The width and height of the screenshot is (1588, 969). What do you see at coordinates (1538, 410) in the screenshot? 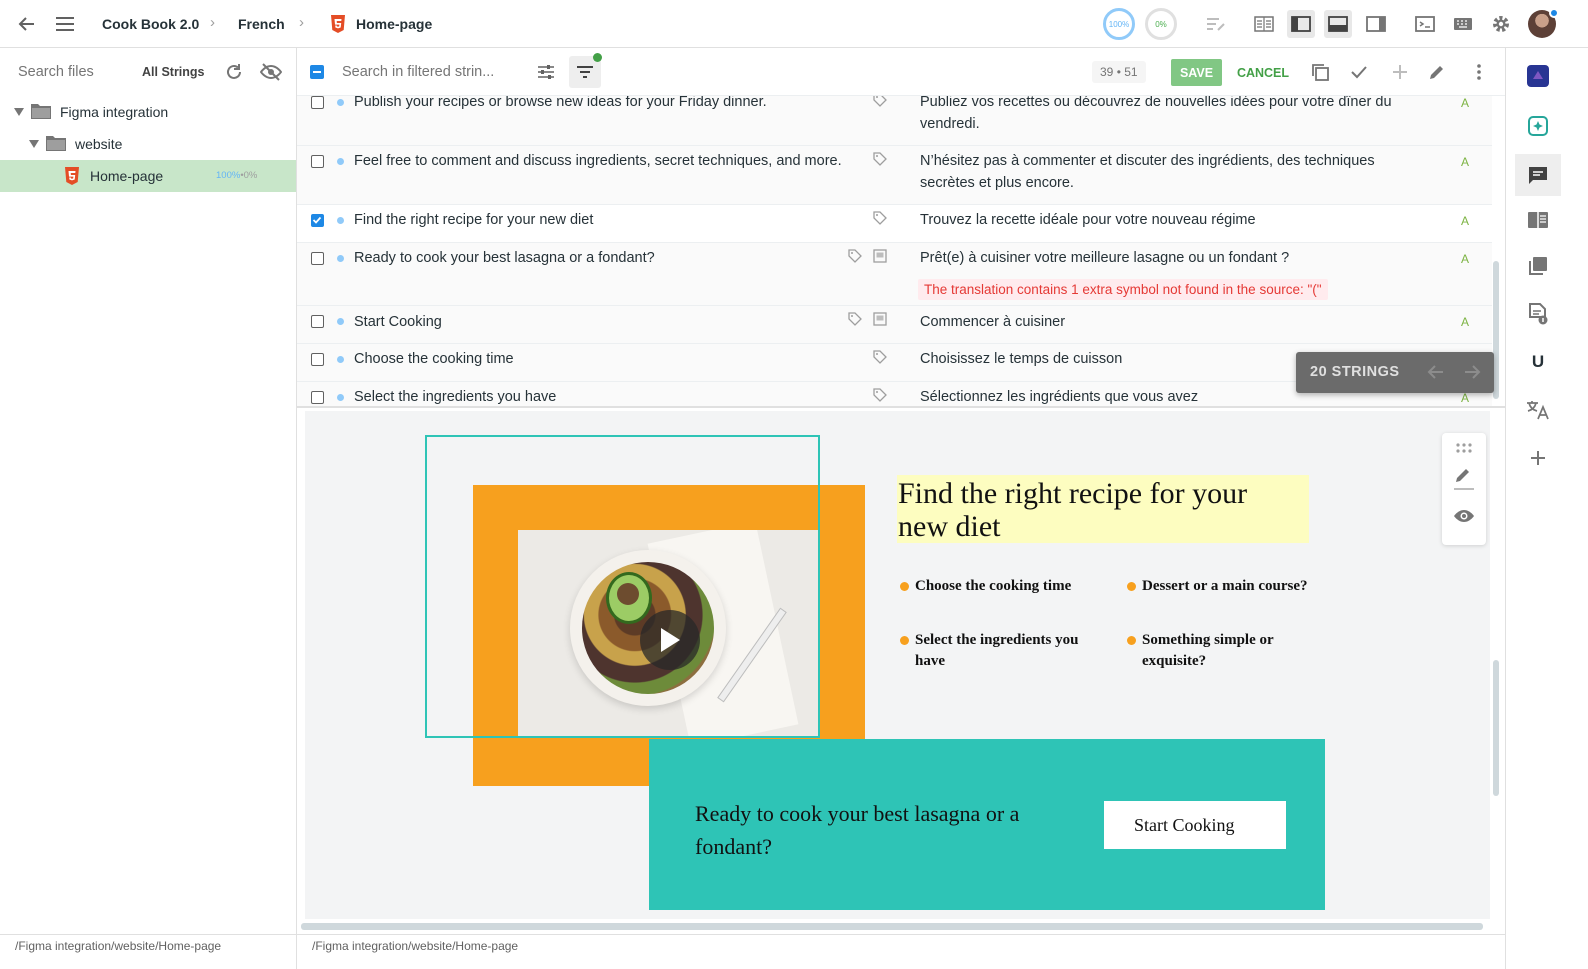
I see `machine-translate-icon` at bounding box center [1538, 410].